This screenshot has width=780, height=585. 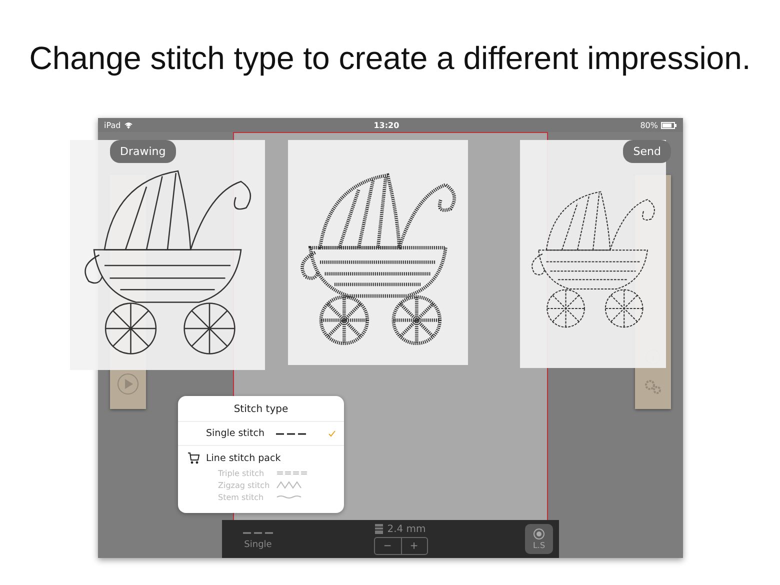 I want to click on battery-percent: 80%, so click(x=649, y=125).